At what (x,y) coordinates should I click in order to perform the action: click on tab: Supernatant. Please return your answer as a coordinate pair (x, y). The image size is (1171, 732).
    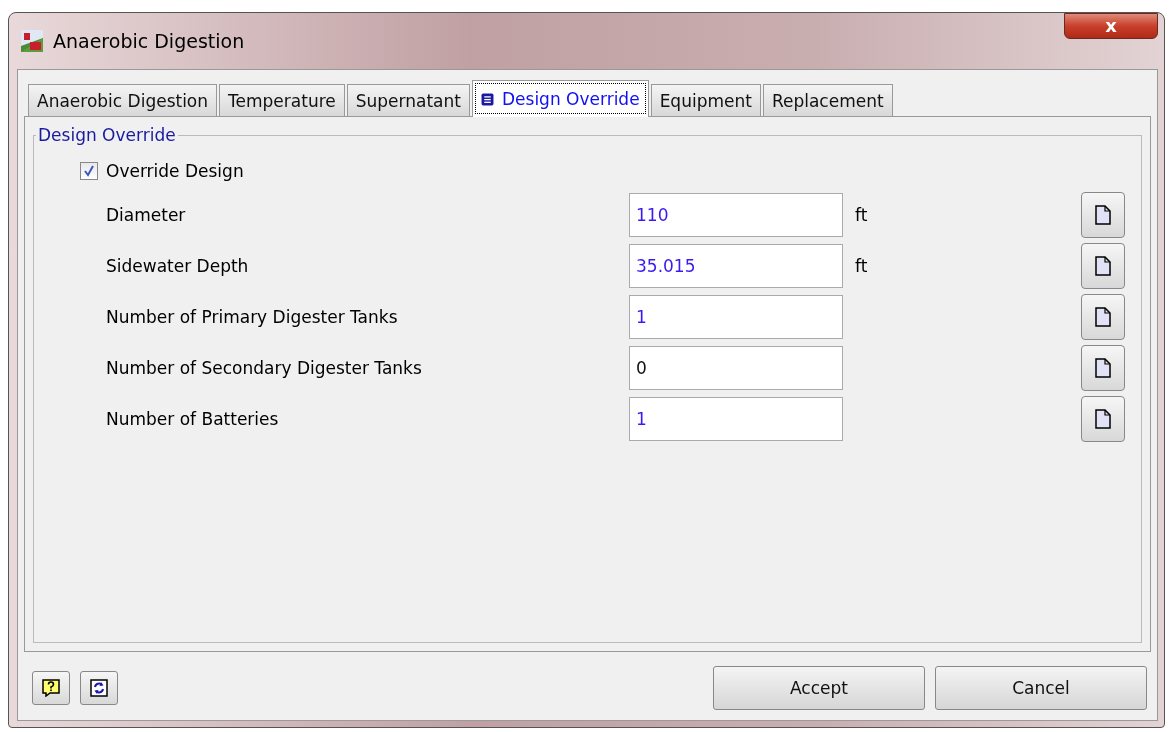
    Looking at the image, I should click on (408, 100).